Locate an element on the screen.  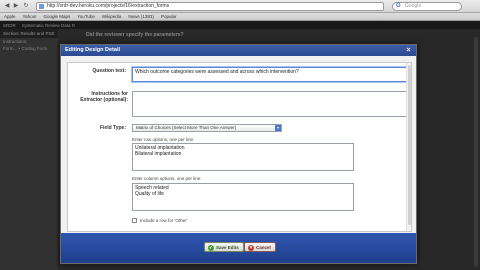
select-arrow-icon: ▾ is located at coordinates (278, 128).